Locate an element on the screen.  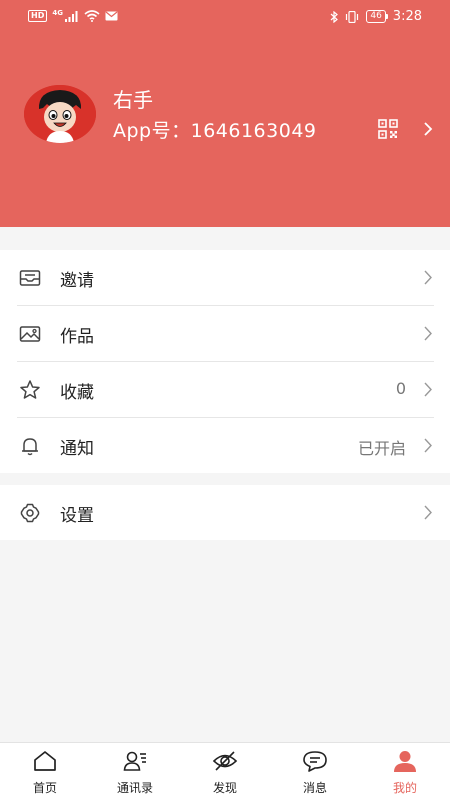
menu-item-label: 邀请 is located at coordinates (77, 281).